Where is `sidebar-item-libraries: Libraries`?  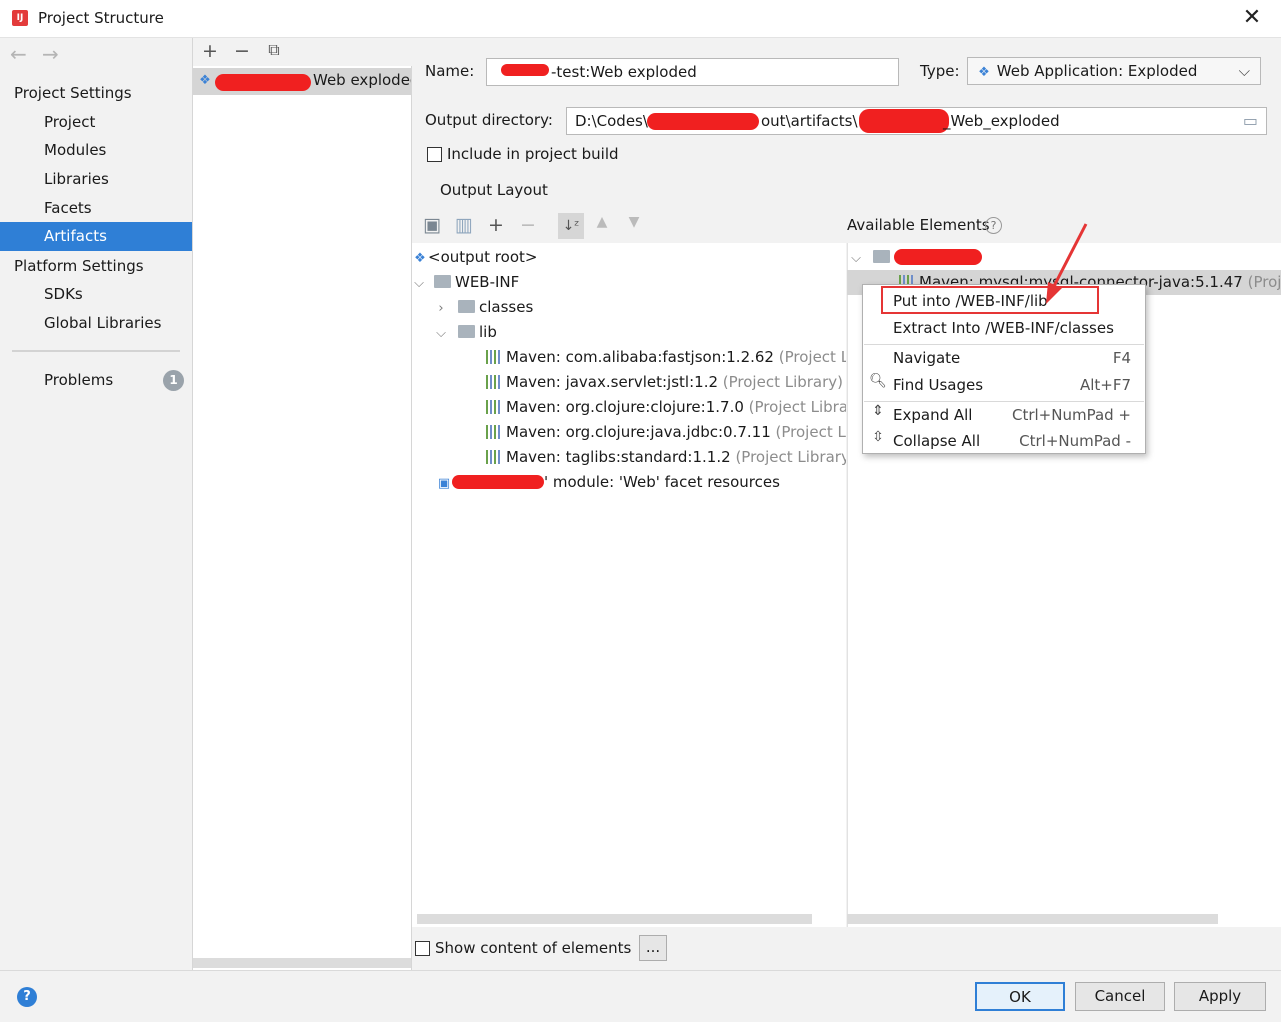
sidebar-item-libraries: Libraries is located at coordinates (96, 179).